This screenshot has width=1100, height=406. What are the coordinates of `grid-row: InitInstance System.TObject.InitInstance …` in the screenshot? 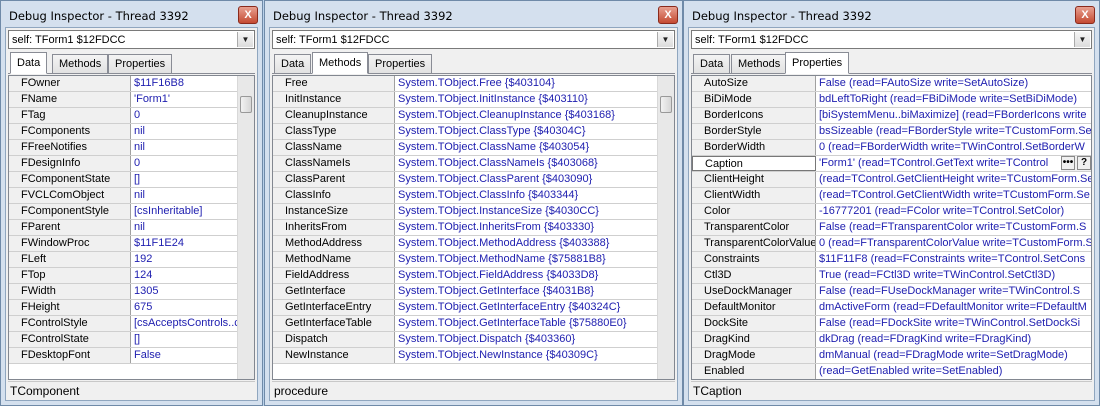 It's located at (465, 100).